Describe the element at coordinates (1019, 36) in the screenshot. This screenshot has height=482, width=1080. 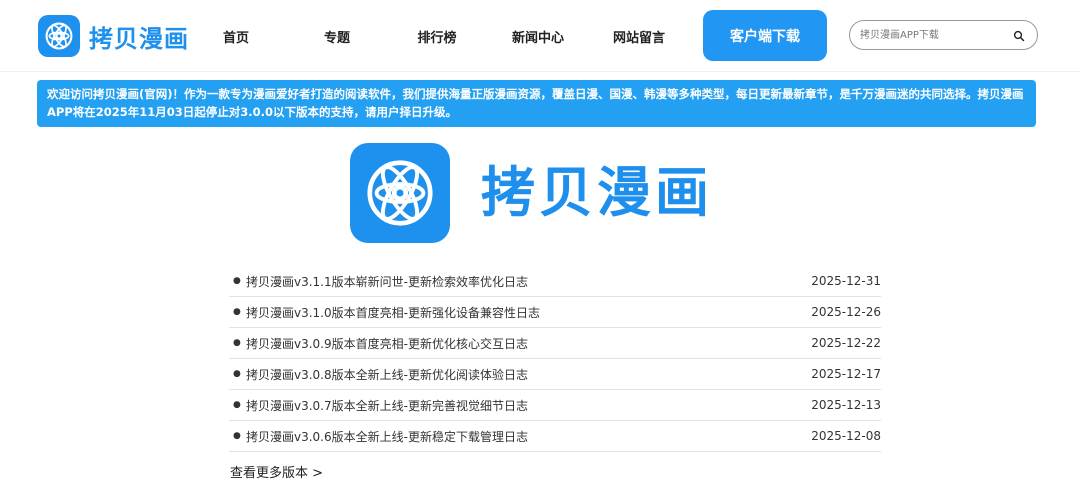
I see `search-icon` at that location.